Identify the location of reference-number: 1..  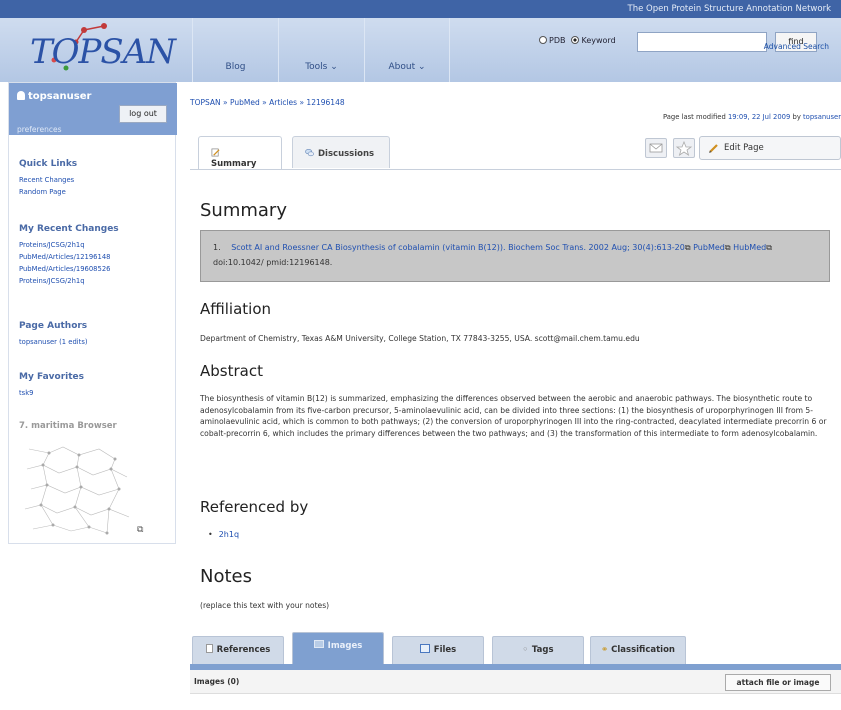
(217, 247).